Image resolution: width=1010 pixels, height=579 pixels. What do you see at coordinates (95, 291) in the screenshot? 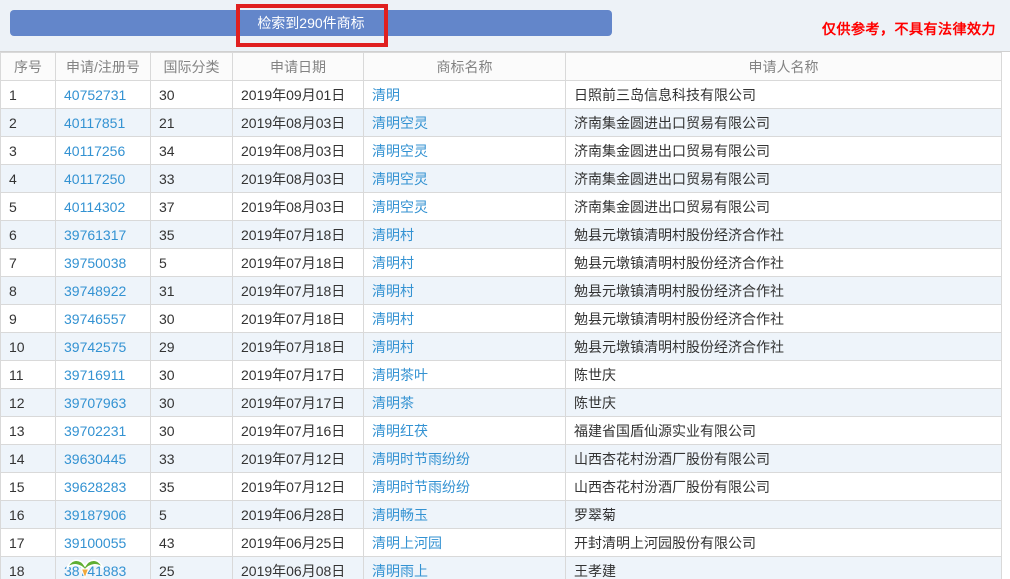
I see `reg-no-link: 39748922` at bounding box center [95, 291].